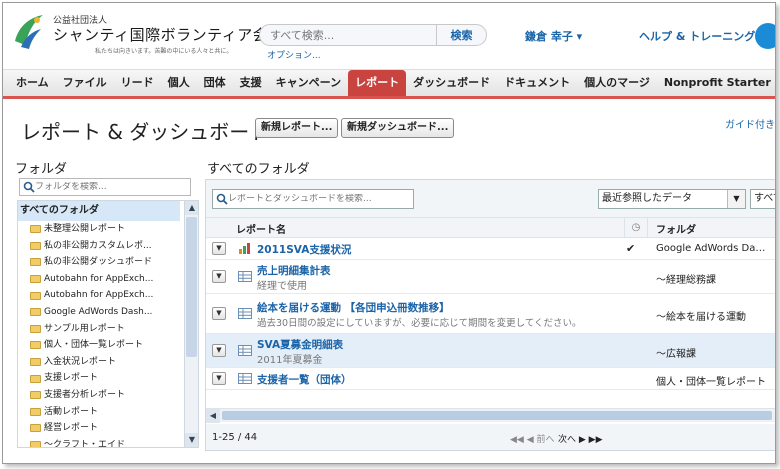 The height and width of the screenshot is (469, 780). Describe the element at coordinates (71, 428) in the screenshot. I see `folder-item-label: 経営レポート` at that location.